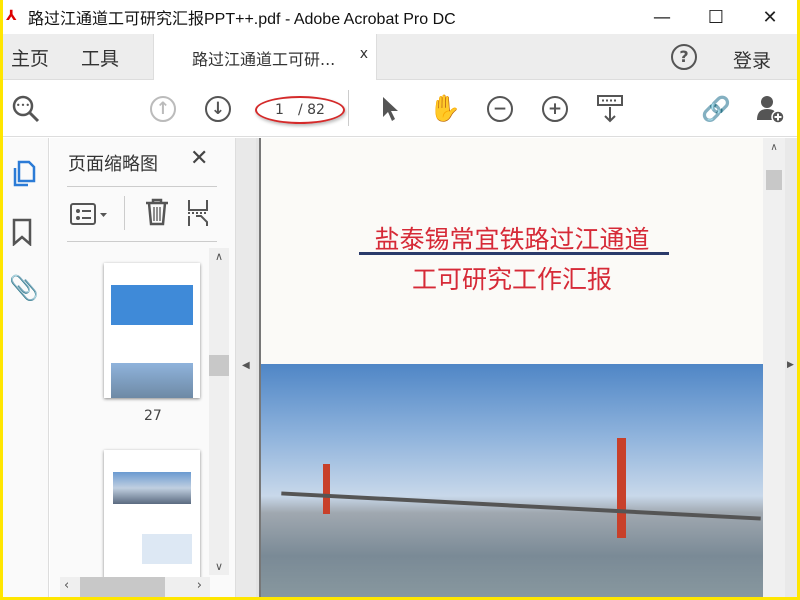 This screenshot has height=600, width=800. Describe the element at coordinates (790, 365) in the screenshot. I see `expand-right-pane-icon: ▶` at that location.